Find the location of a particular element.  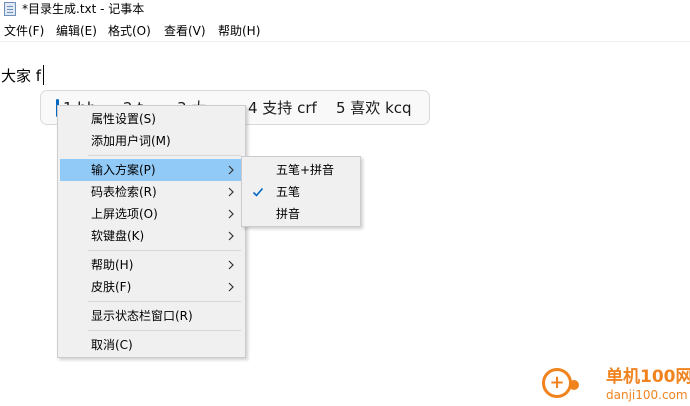

menu-bar: 文件(F) 编辑(E) 格式(O) 查看(V) 帮助(H) is located at coordinates (345, 31).